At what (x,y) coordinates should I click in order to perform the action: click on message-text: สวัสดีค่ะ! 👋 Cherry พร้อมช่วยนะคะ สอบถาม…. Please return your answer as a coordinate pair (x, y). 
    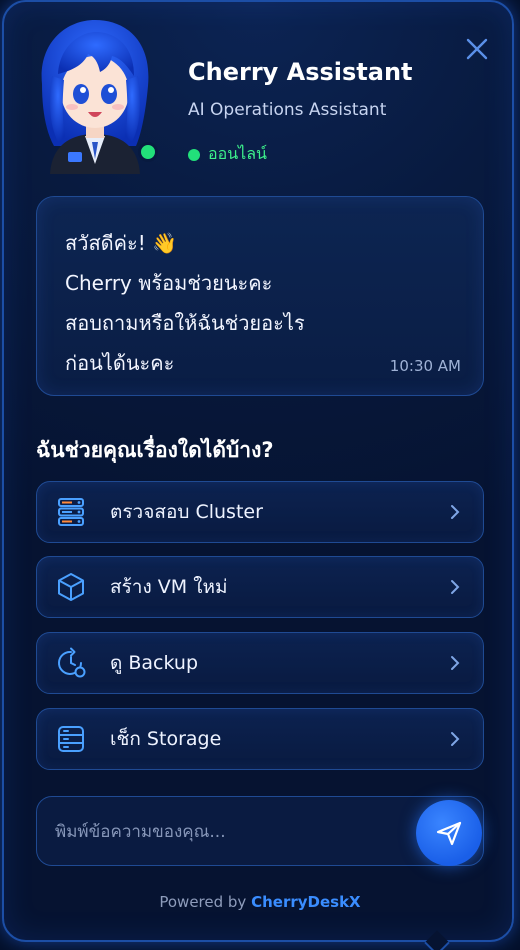
    Looking at the image, I should click on (185, 303).